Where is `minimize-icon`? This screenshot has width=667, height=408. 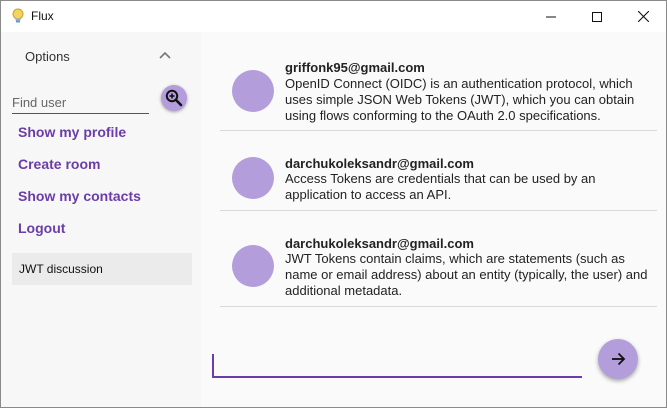 minimize-icon is located at coordinates (551, 16).